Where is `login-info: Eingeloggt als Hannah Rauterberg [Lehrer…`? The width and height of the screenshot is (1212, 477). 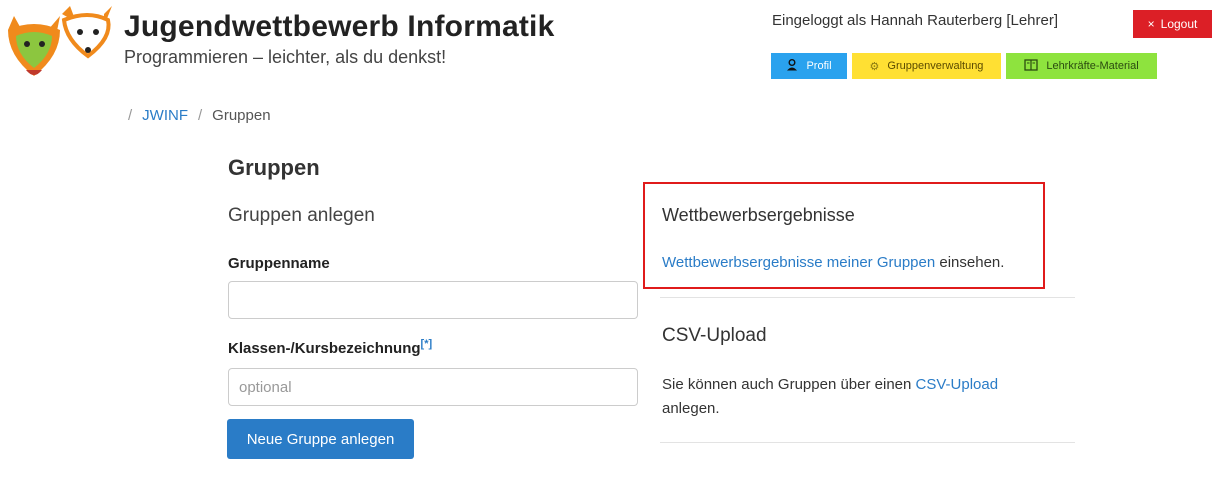
login-info: Eingeloggt als Hannah Rauterberg [Lehrer… is located at coordinates (915, 20).